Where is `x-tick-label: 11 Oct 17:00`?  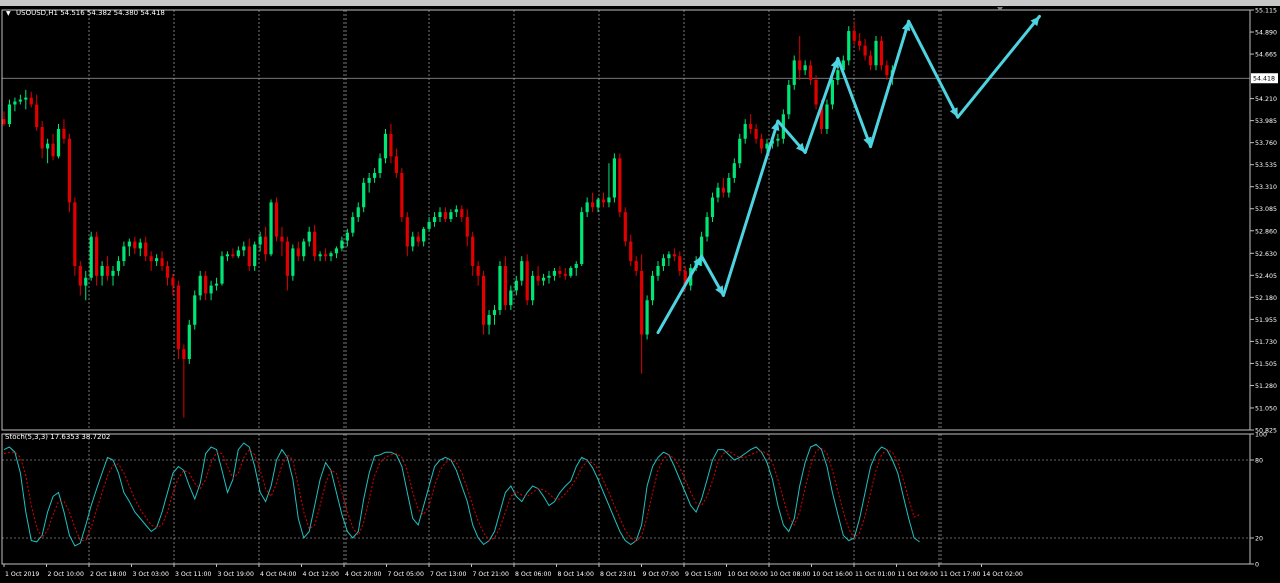
x-tick-label: 11 Oct 17:00 is located at coordinates (960, 574).